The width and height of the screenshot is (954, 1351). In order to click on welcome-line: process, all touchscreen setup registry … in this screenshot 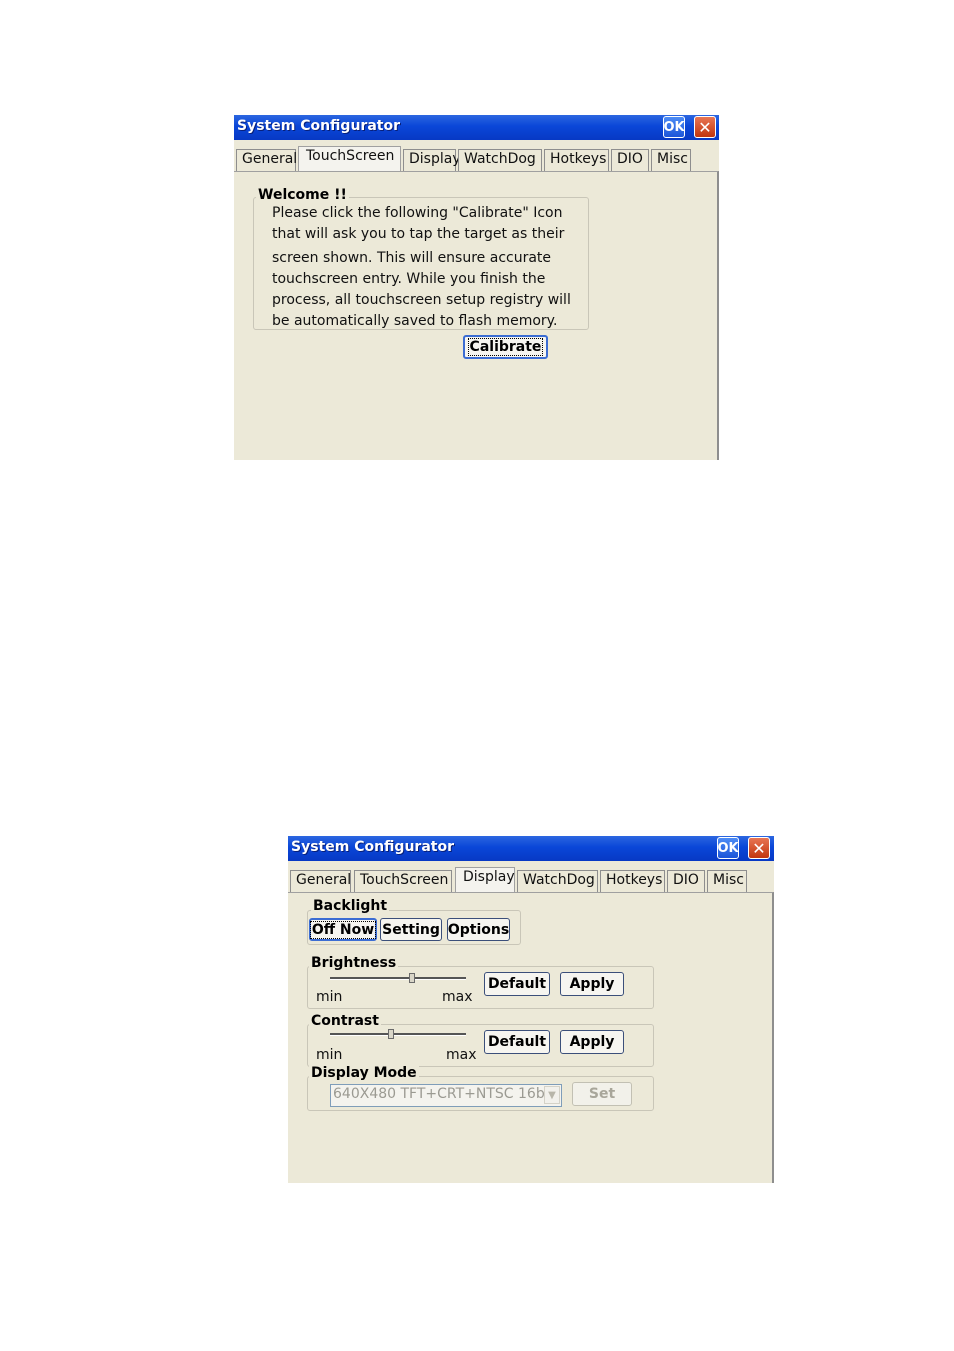, I will do `click(421, 300)`.